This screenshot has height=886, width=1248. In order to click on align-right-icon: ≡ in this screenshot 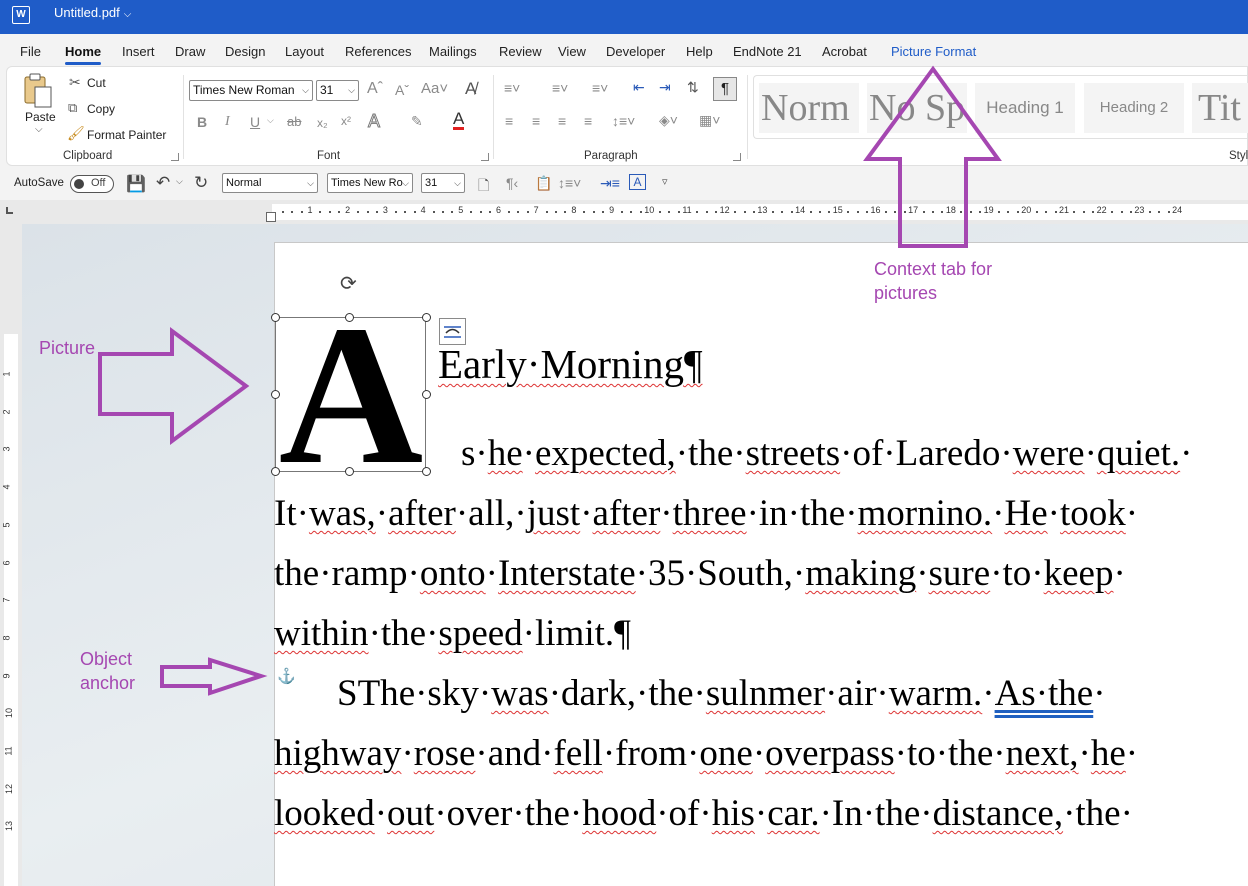, I will do `click(562, 121)`.